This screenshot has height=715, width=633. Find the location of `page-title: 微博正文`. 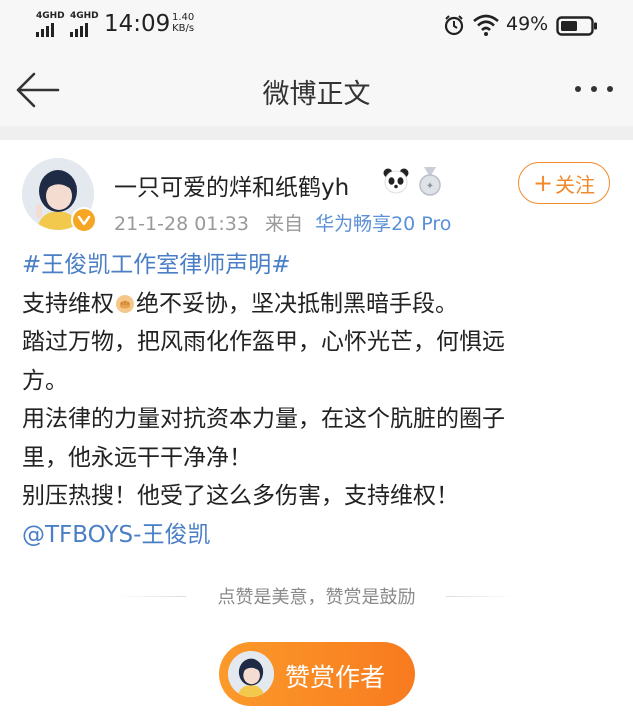

page-title: 微博正文 is located at coordinates (316, 94).